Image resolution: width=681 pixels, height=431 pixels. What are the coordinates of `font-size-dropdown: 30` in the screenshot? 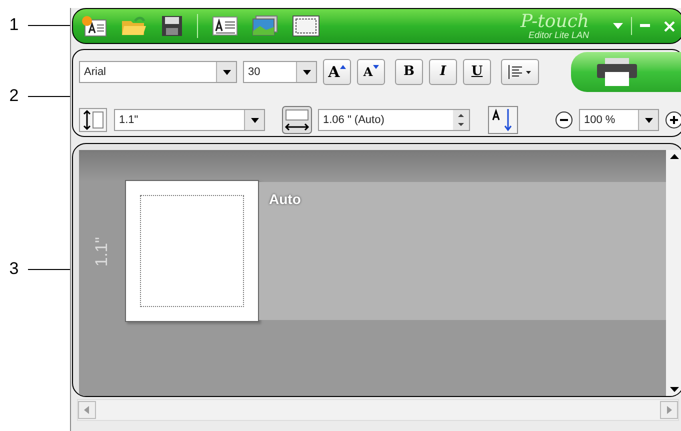 It's located at (280, 72).